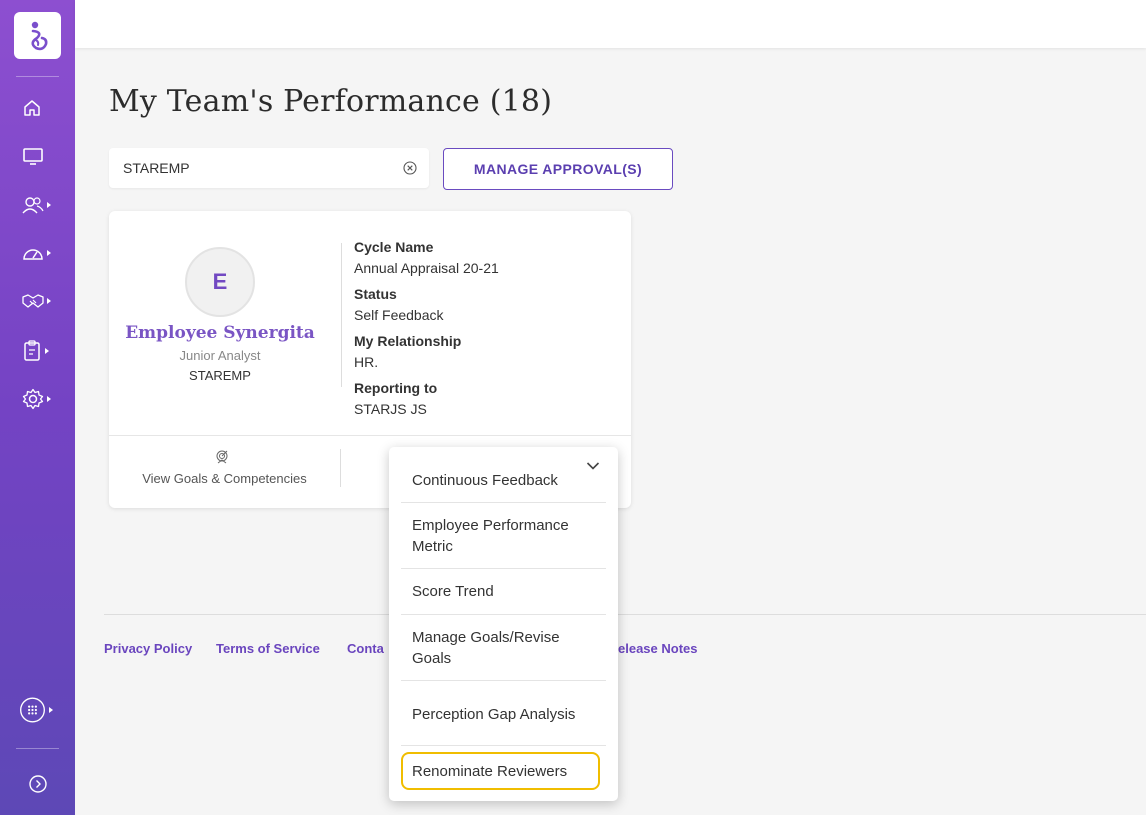  What do you see at coordinates (625, 614) in the screenshot?
I see `footer-divider` at bounding box center [625, 614].